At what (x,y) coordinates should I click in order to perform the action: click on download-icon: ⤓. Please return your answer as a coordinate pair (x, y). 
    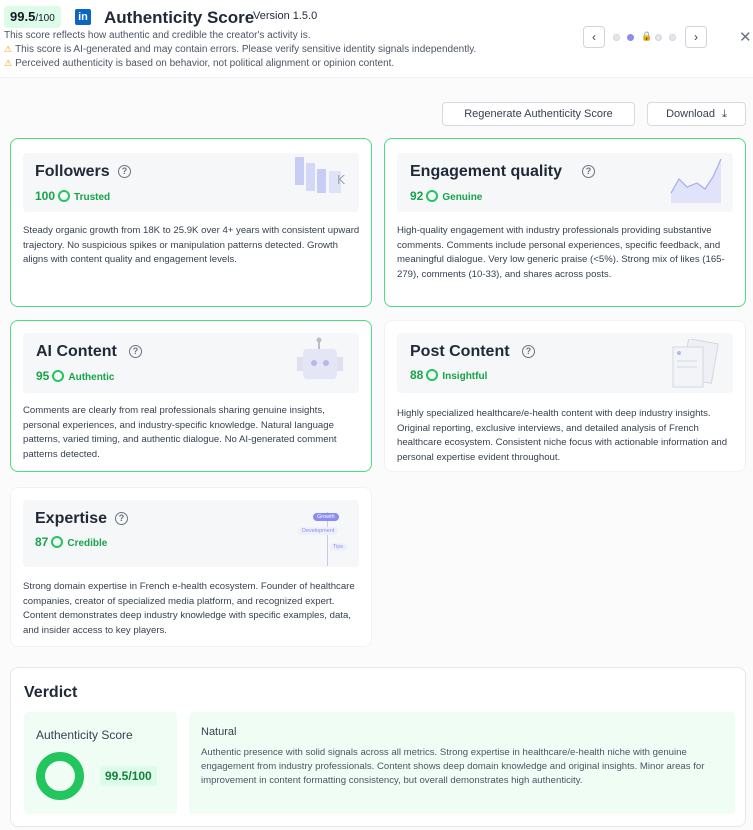
    Looking at the image, I should click on (724, 114).